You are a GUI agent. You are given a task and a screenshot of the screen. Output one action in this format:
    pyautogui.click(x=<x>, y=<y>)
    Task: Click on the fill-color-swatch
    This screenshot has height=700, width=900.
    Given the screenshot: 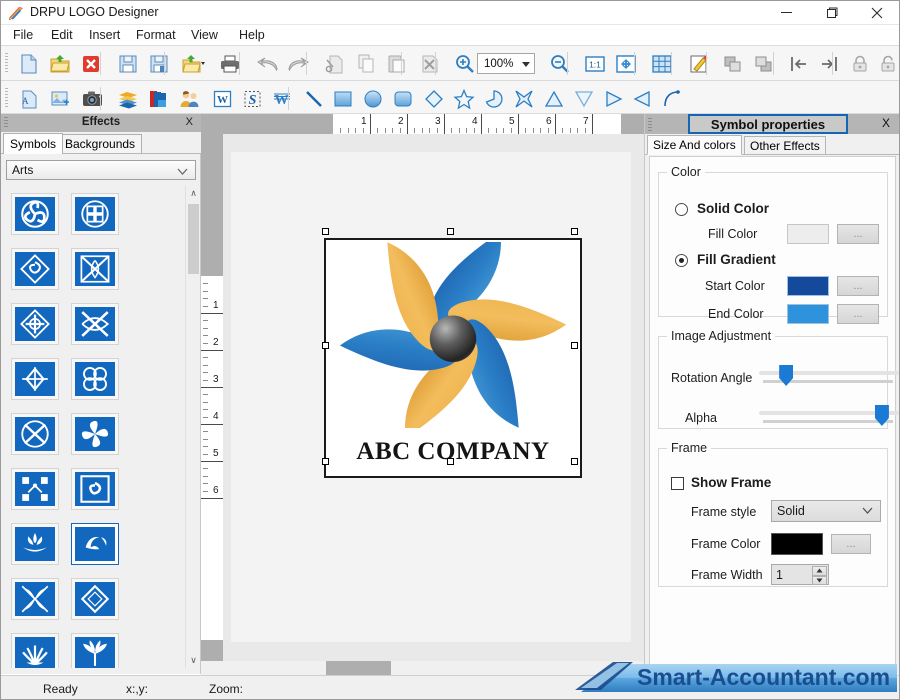 What is the action you would take?
    pyautogui.click(x=808, y=234)
    